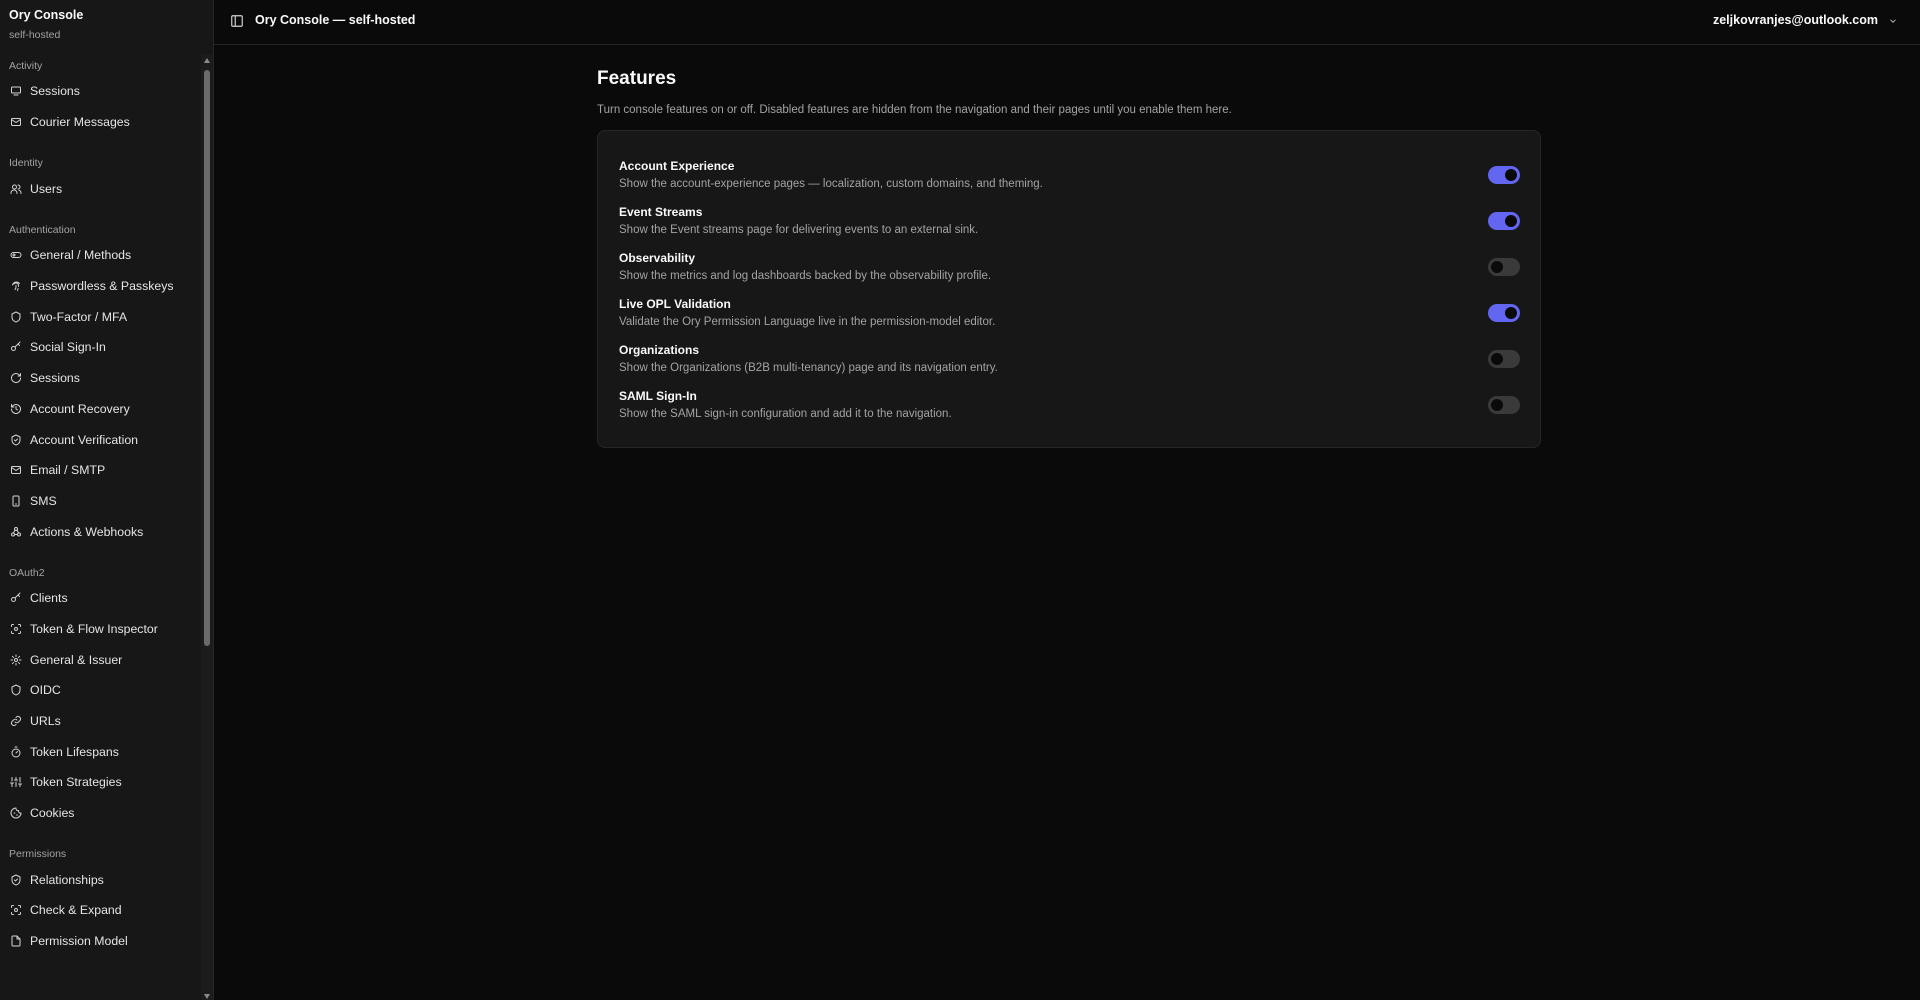  I want to click on history-icon, so click(16, 409).